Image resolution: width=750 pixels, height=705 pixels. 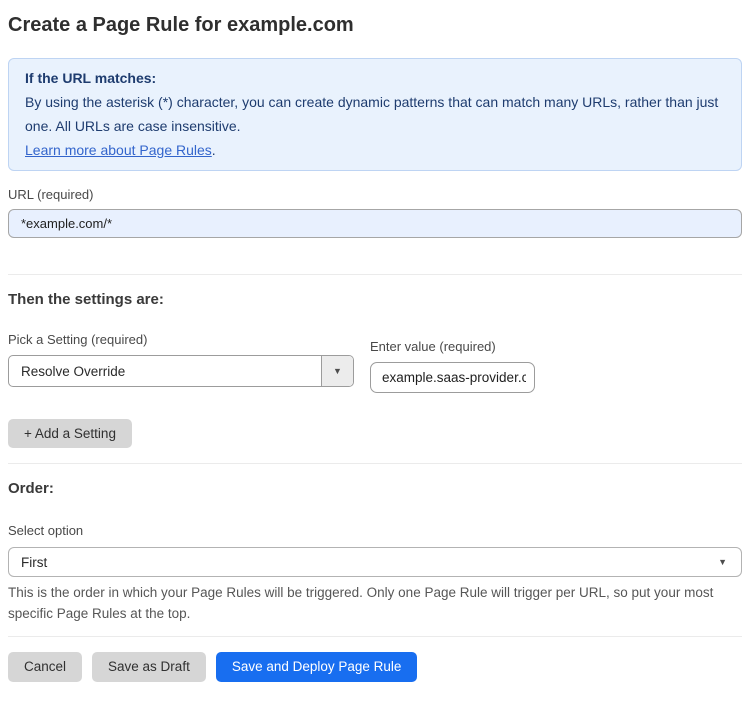 What do you see at coordinates (375, 150) in the screenshot?
I see `info-box-link-line: Learn more about Page Rules.` at bounding box center [375, 150].